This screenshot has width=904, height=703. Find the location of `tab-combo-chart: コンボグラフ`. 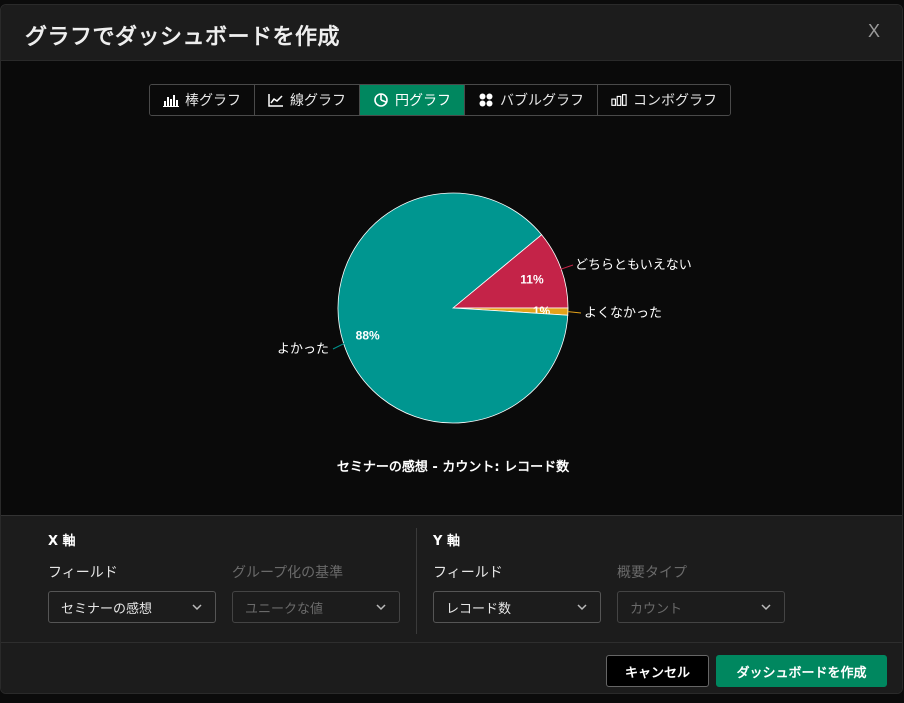

tab-combo-chart: コンボグラフ is located at coordinates (664, 100).